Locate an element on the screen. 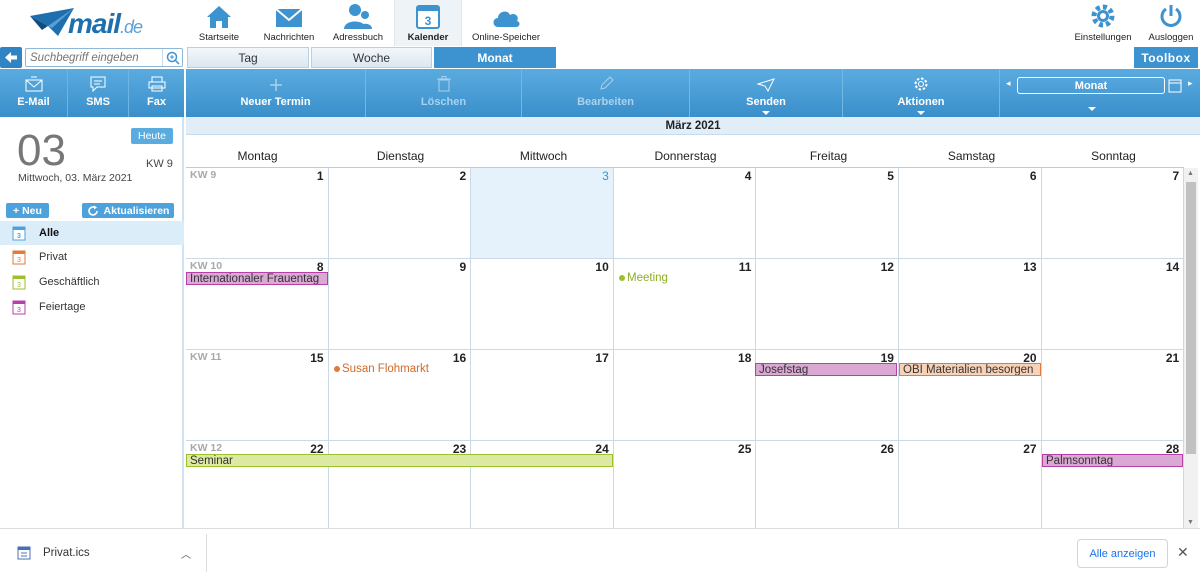  next-arrow-icon: ▸ is located at coordinates (1190, 83).